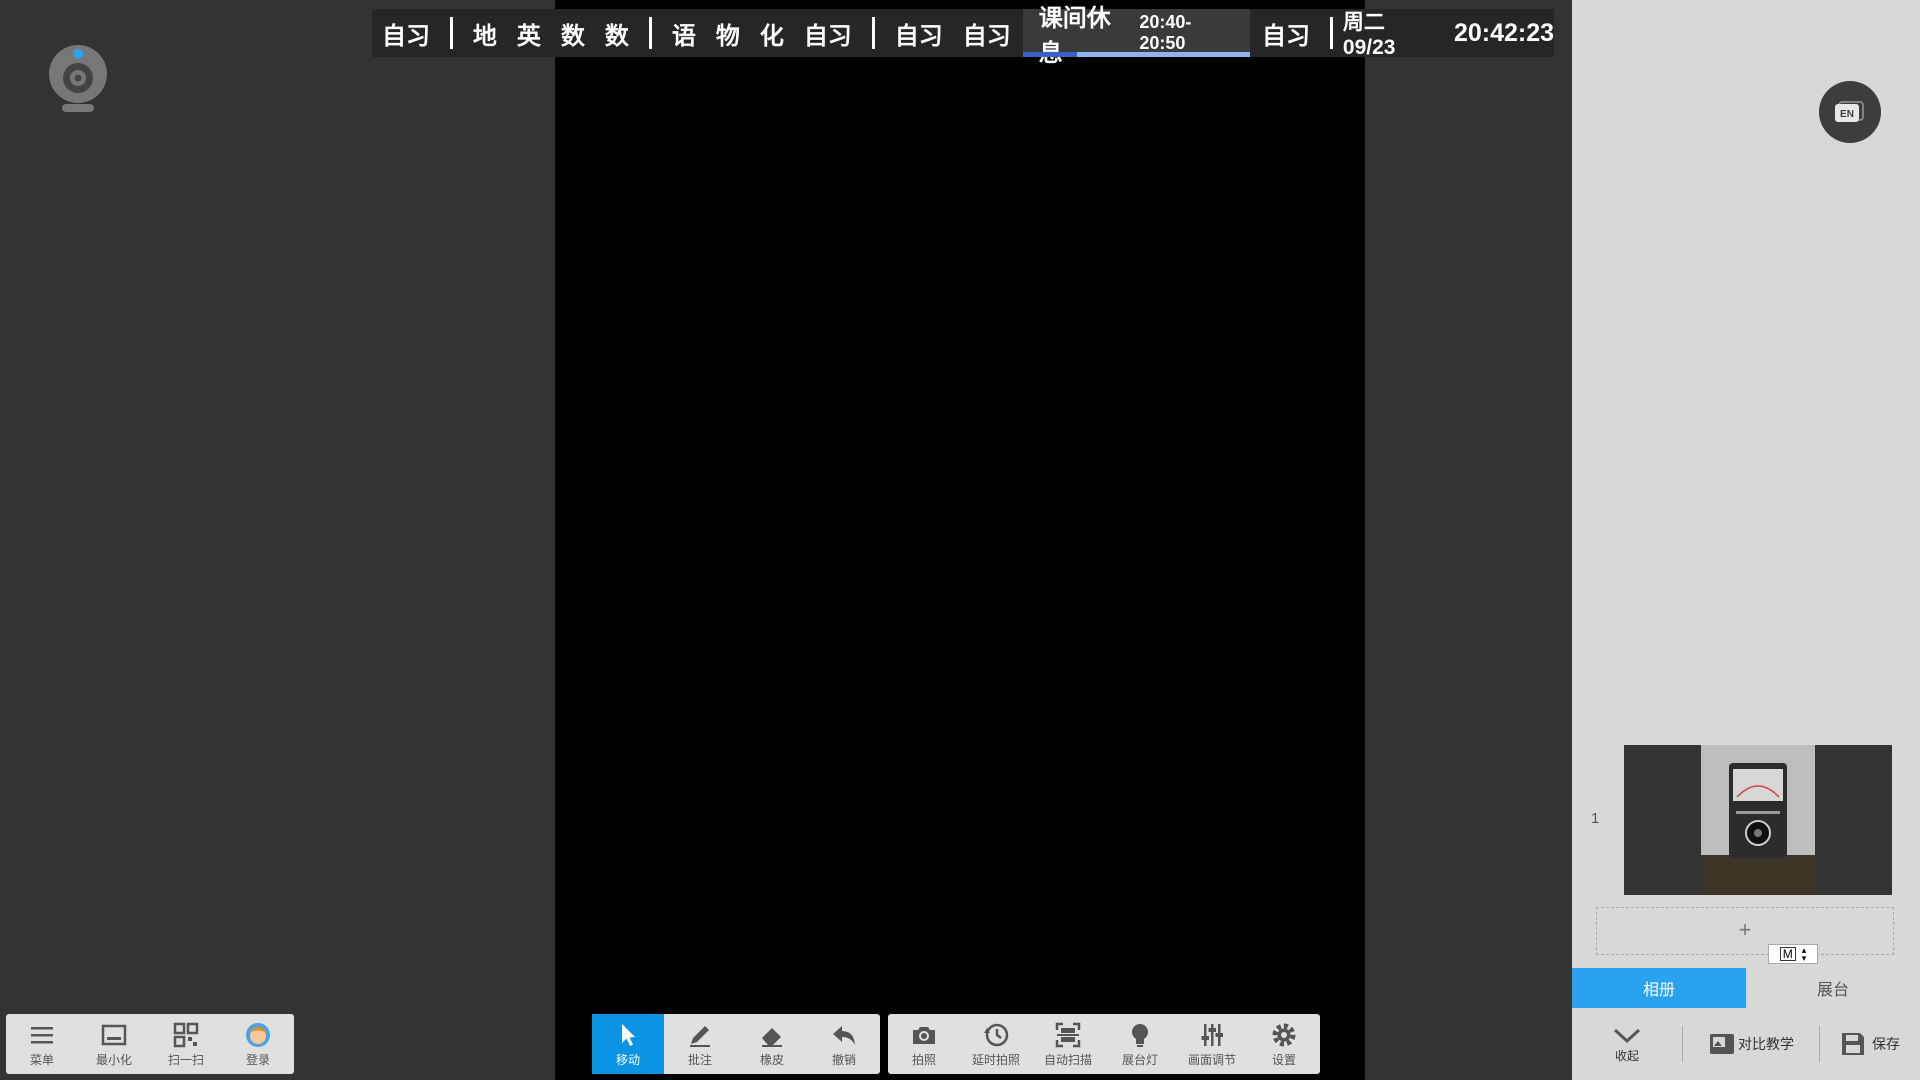 Image resolution: width=1920 pixels, height=1080 pixels. I want to click on current-period-name: 课间休息, so click(1074, 36).